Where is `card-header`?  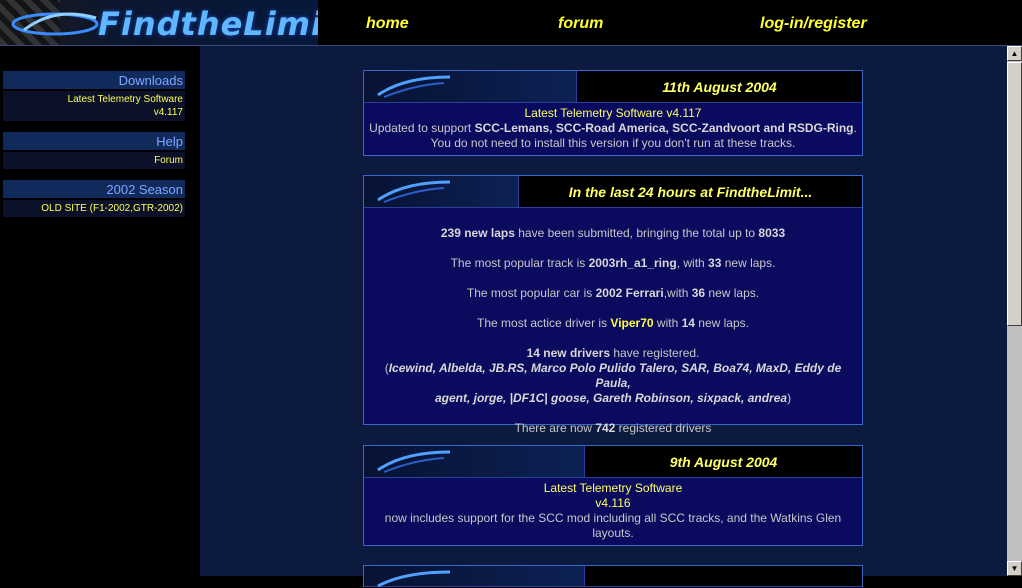 card-header is located at coordinates (613, 577).